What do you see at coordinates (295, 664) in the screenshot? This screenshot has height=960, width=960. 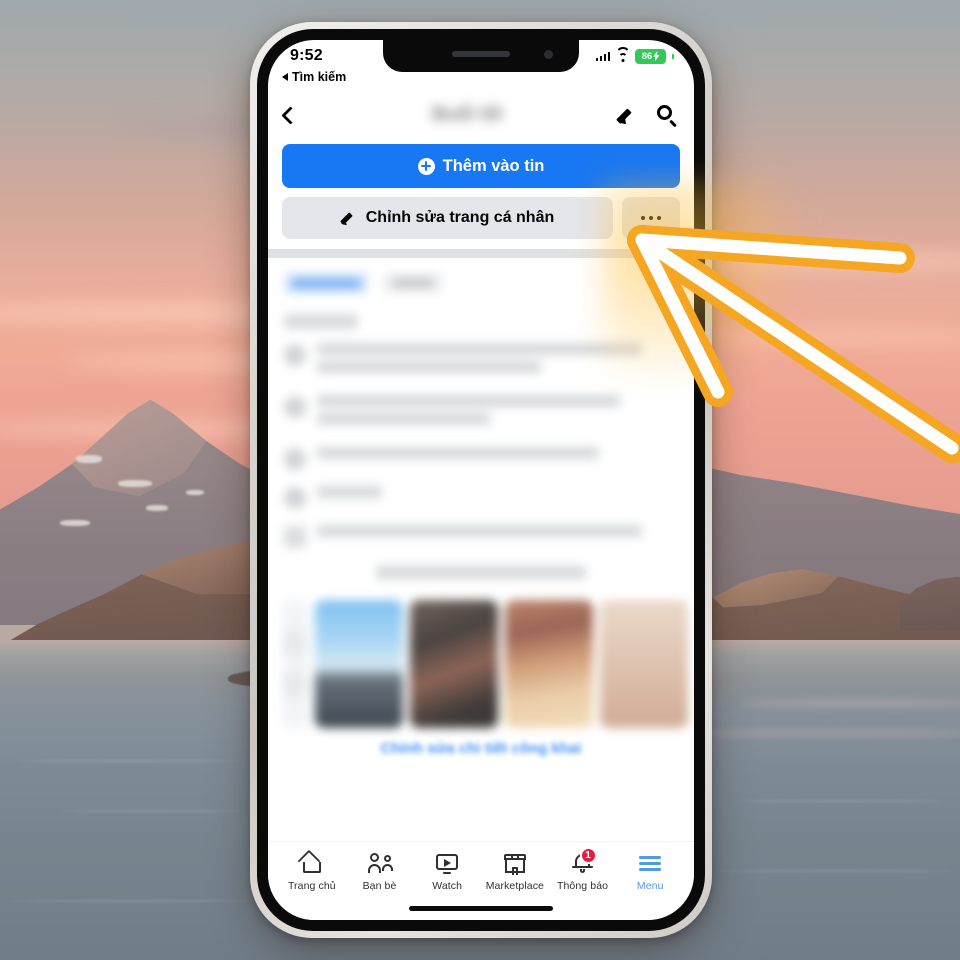 I see `photo-placeholder` at bounding box center [295, 664].